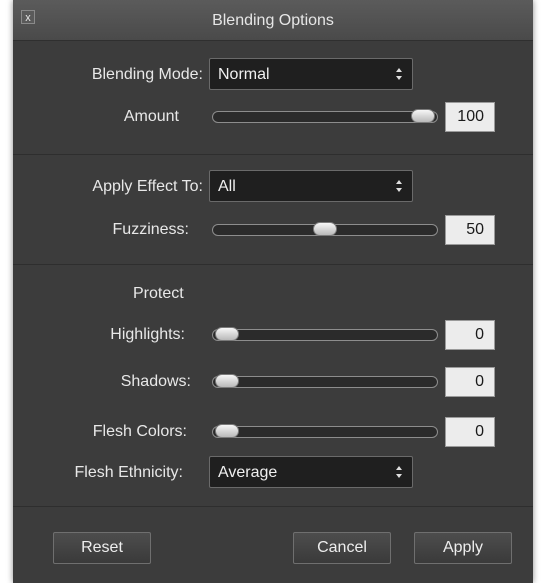 This screenshot has width=542, height=583. What do you see at coordinates (151, 116) in the screenshot?
I see `amount-label: Amount` at bounding box center [151, 116].